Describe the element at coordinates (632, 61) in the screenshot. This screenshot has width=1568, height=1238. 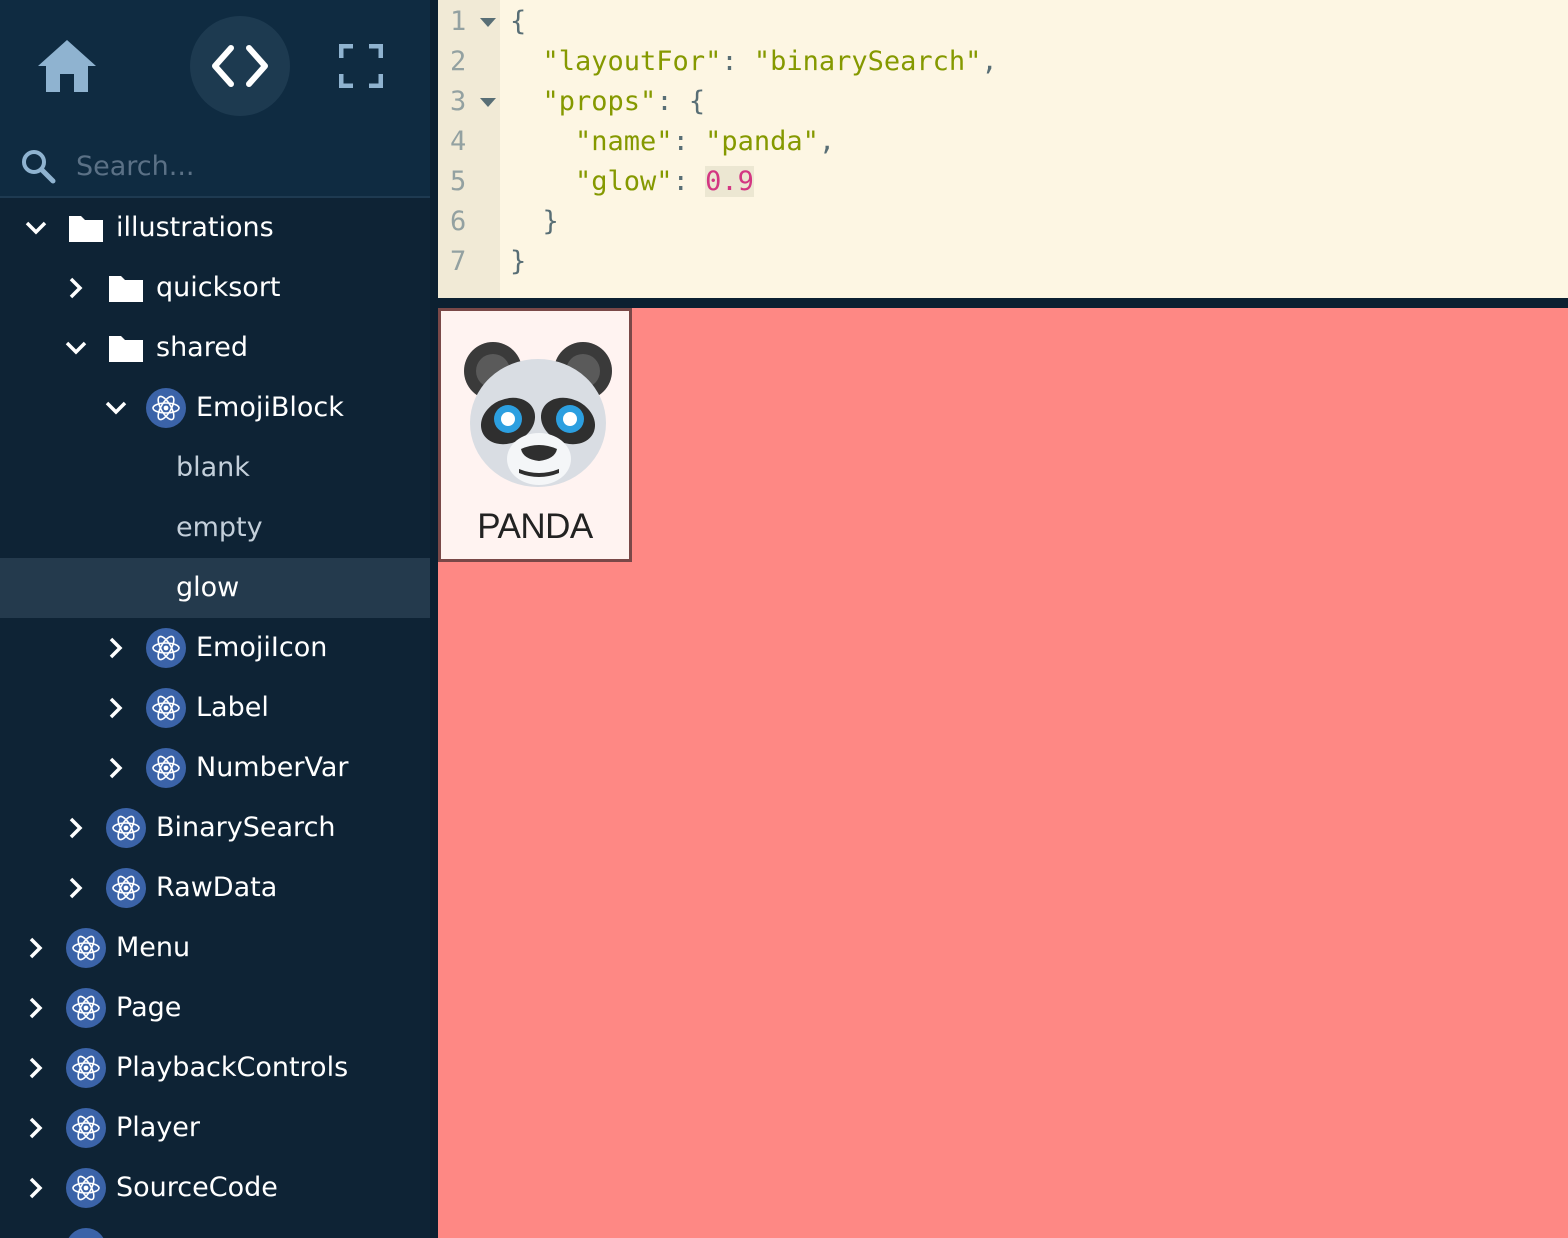
I see `json-key: "layoutFor"` at that location.